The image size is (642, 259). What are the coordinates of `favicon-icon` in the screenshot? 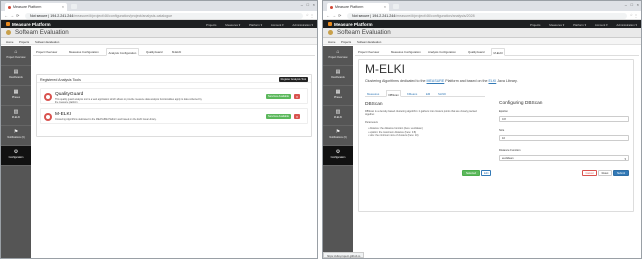 It's located at (9, 7).